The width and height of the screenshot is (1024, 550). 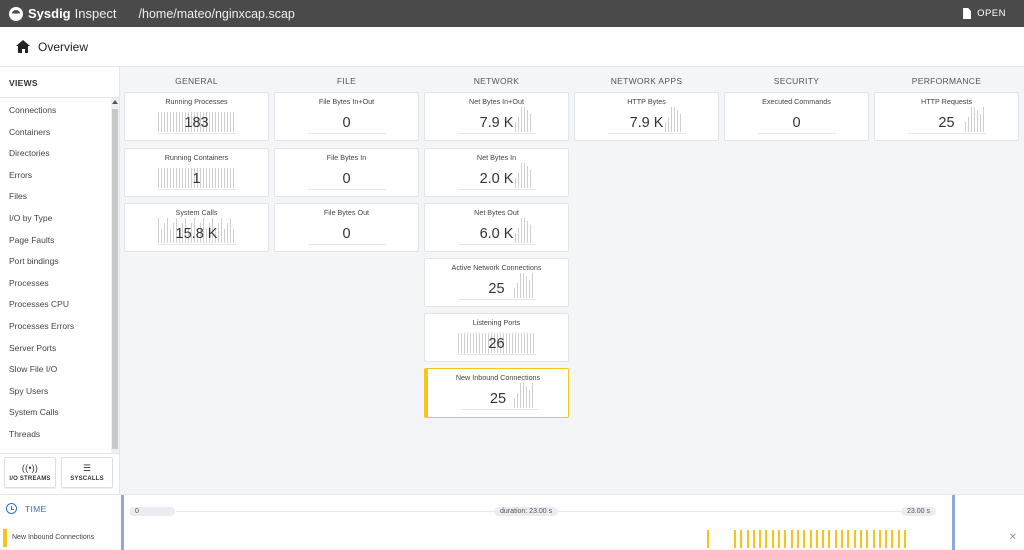 What do you see at coordinates (55, 133) in the screenshot?
I see `sidebar-item-containers: Containers` at bounding box center [55, 133].